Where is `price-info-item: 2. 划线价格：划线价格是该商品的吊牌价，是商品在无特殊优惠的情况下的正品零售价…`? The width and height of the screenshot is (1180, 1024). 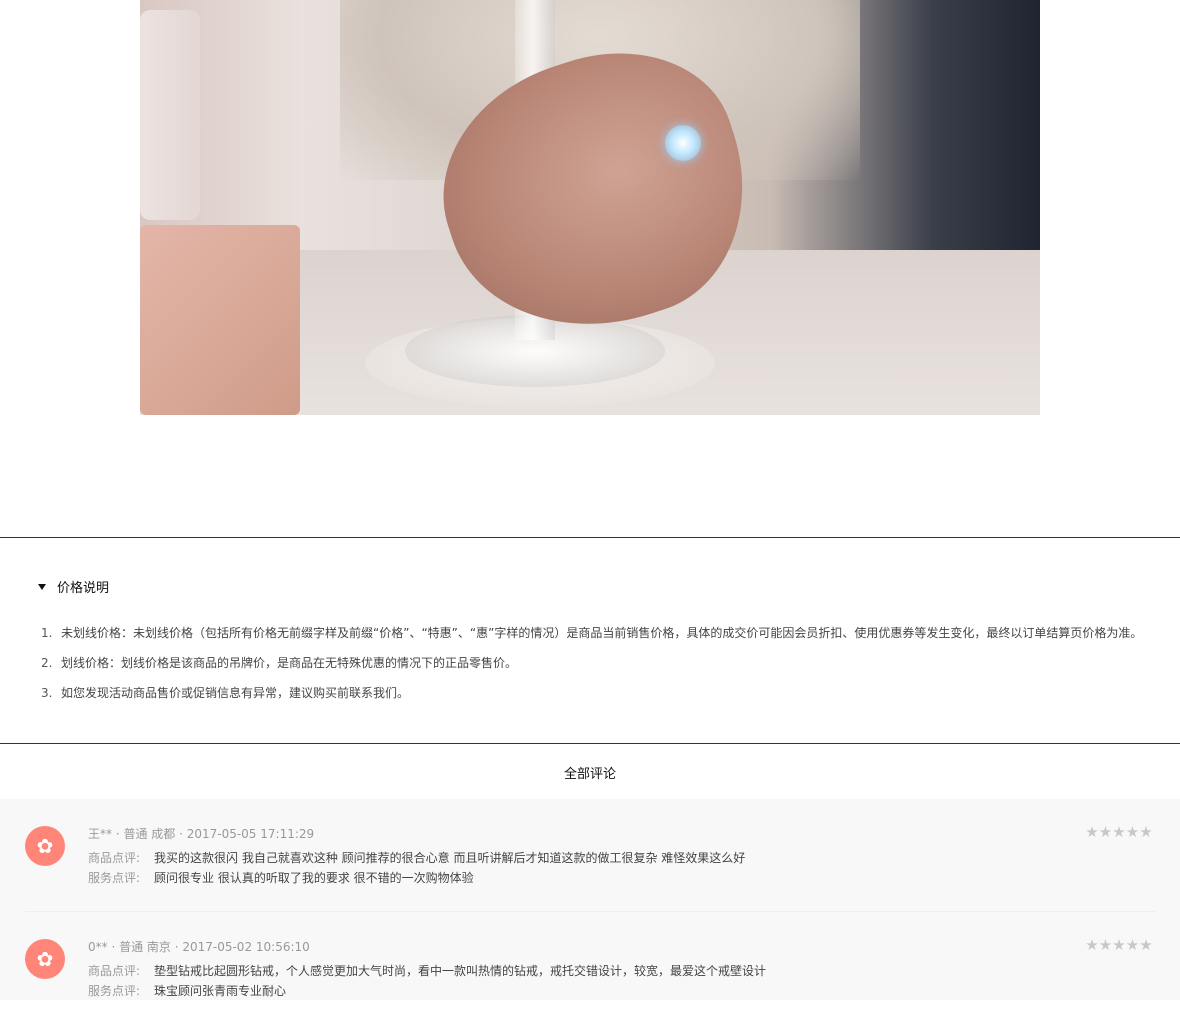 price-info-item: 2. 划线价格：划线价格是该商品的吊牌价，是商品在无特殊优惠的情况下的正品零售价… is located at coordinates (591, 663).